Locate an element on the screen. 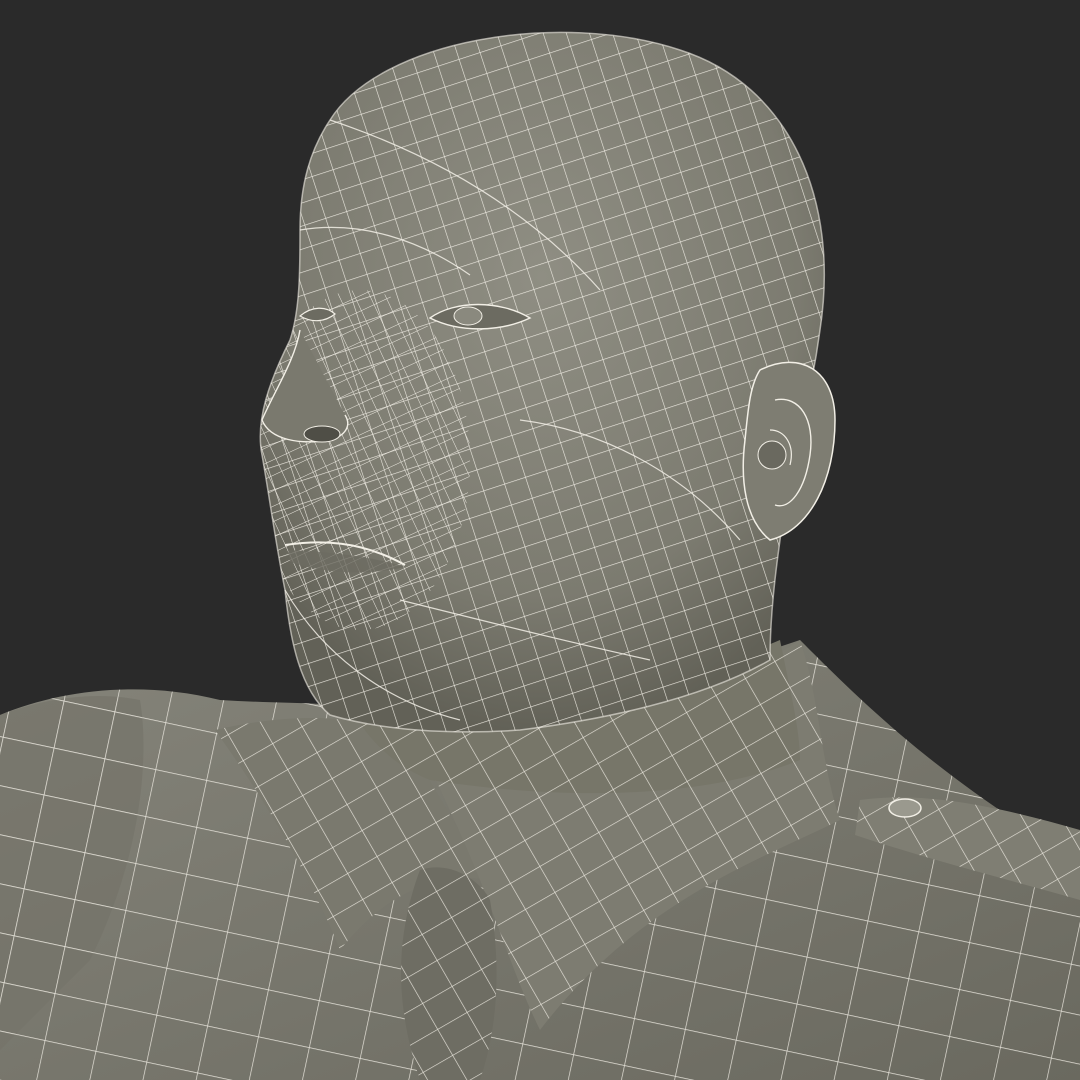  button-icon is located at coordinates (905, 808).